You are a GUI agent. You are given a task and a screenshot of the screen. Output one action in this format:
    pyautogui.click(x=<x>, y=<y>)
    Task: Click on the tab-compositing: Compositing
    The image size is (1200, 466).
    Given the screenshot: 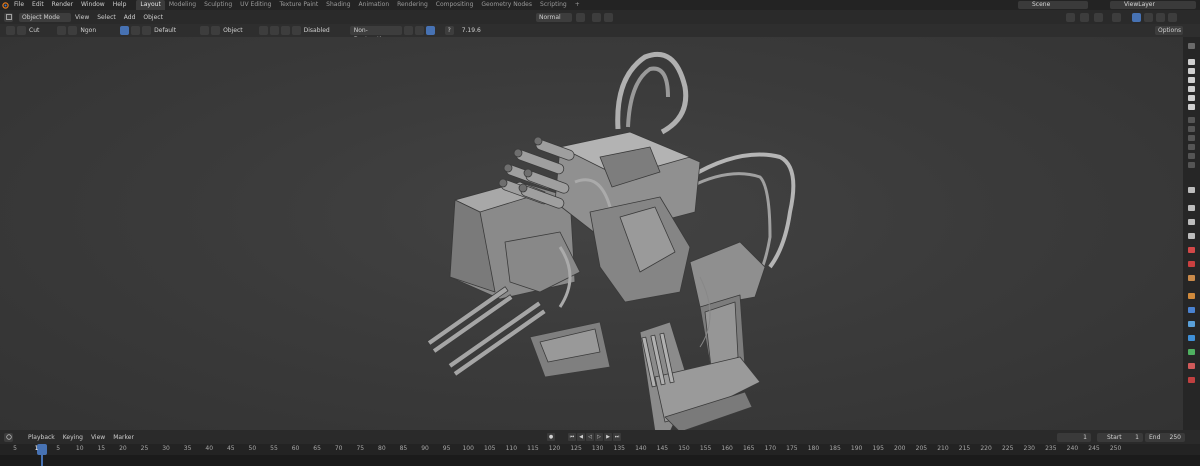 What is the action you would take?
    pyautogui.click(x=455, y=5)
    